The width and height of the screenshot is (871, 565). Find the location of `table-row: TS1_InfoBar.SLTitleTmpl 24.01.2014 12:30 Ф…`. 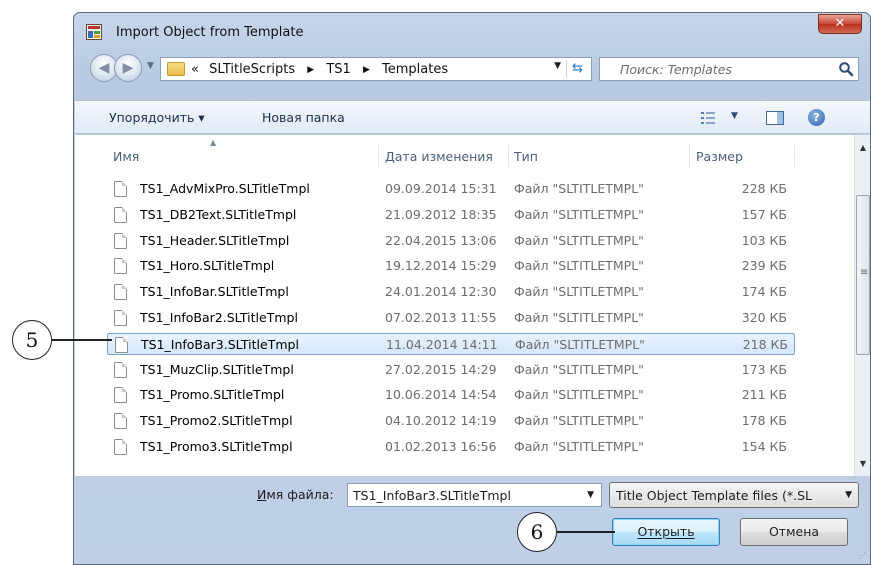

table-row: TS1_InfoBar.SLTitleTmpl 24.01.2014 12:30 Ф… is located at coordinates (451, 292).